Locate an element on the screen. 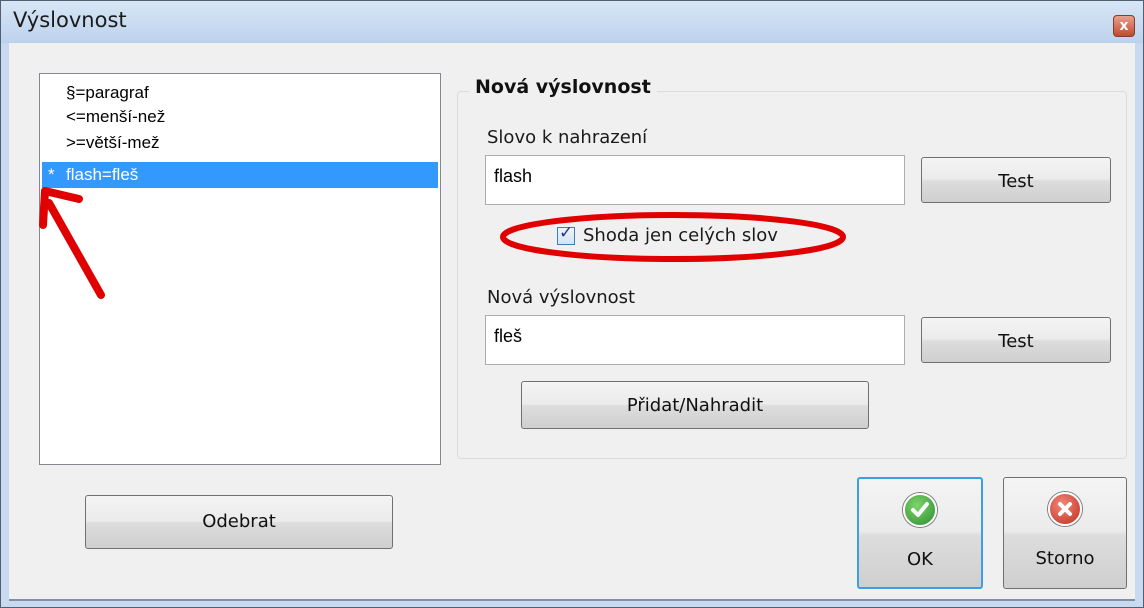 This screenshot has height=608, width=1144. new-pronunciation-input: fleš is located at coordinates (695, 340).